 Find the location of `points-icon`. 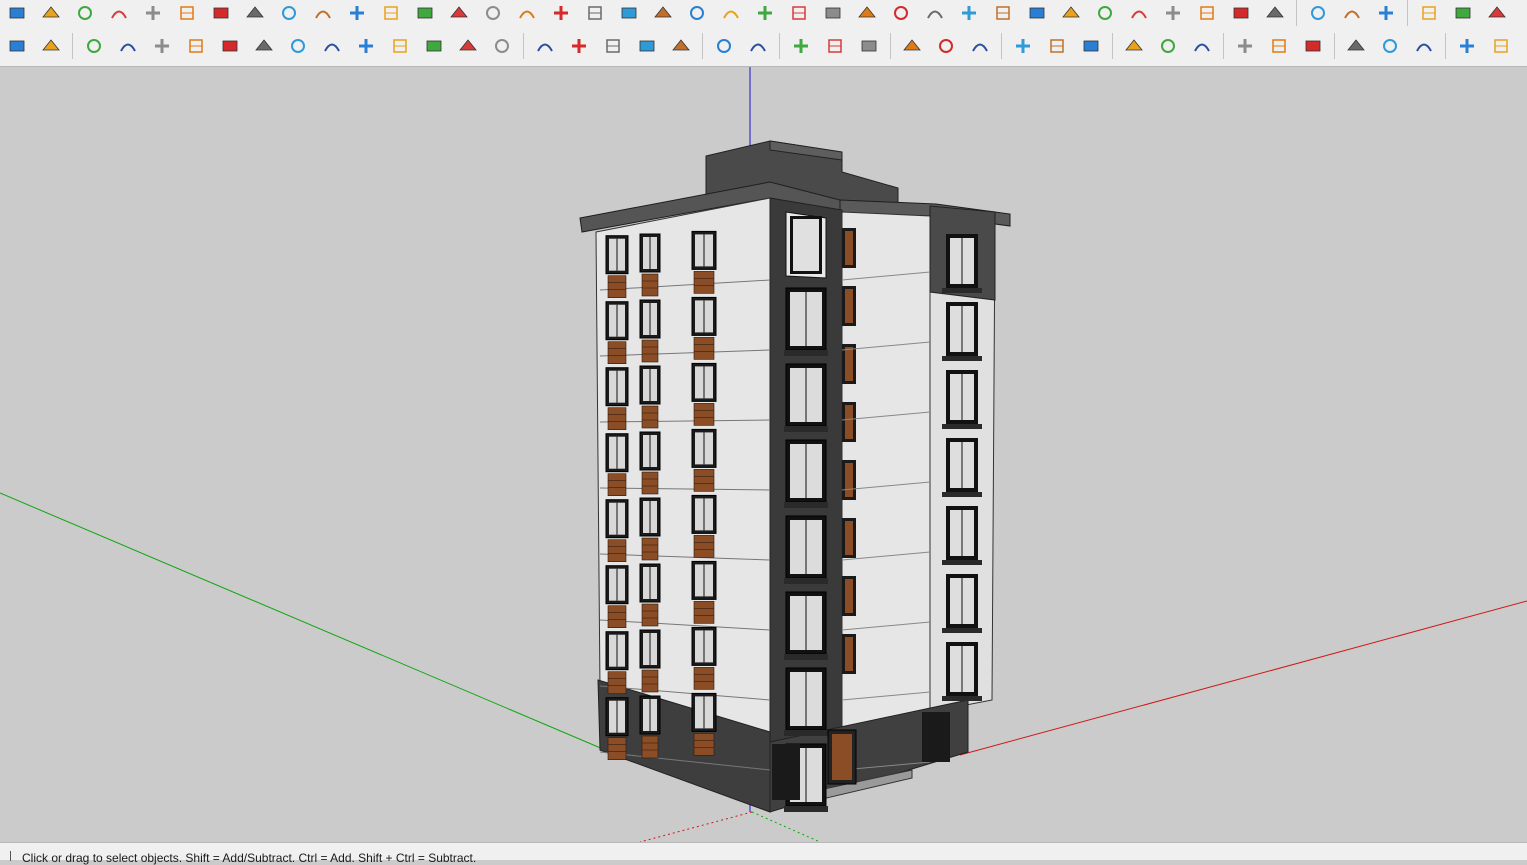

points-icon is located at coordinates (1207, 13).